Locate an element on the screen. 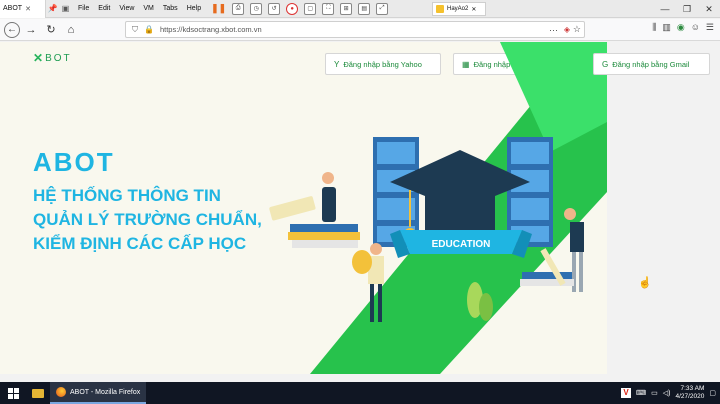 Image resolution: width=720 pixels, height=404 pixels. windows-icon: ▣ is located at coordinates (65, 8).